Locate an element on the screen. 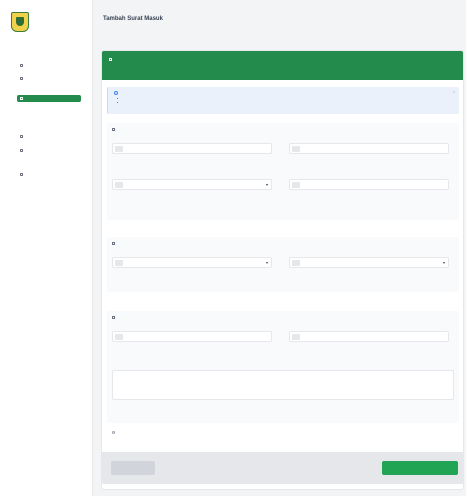  sidebar-item-data-surat is located at coordinates (49, 78).